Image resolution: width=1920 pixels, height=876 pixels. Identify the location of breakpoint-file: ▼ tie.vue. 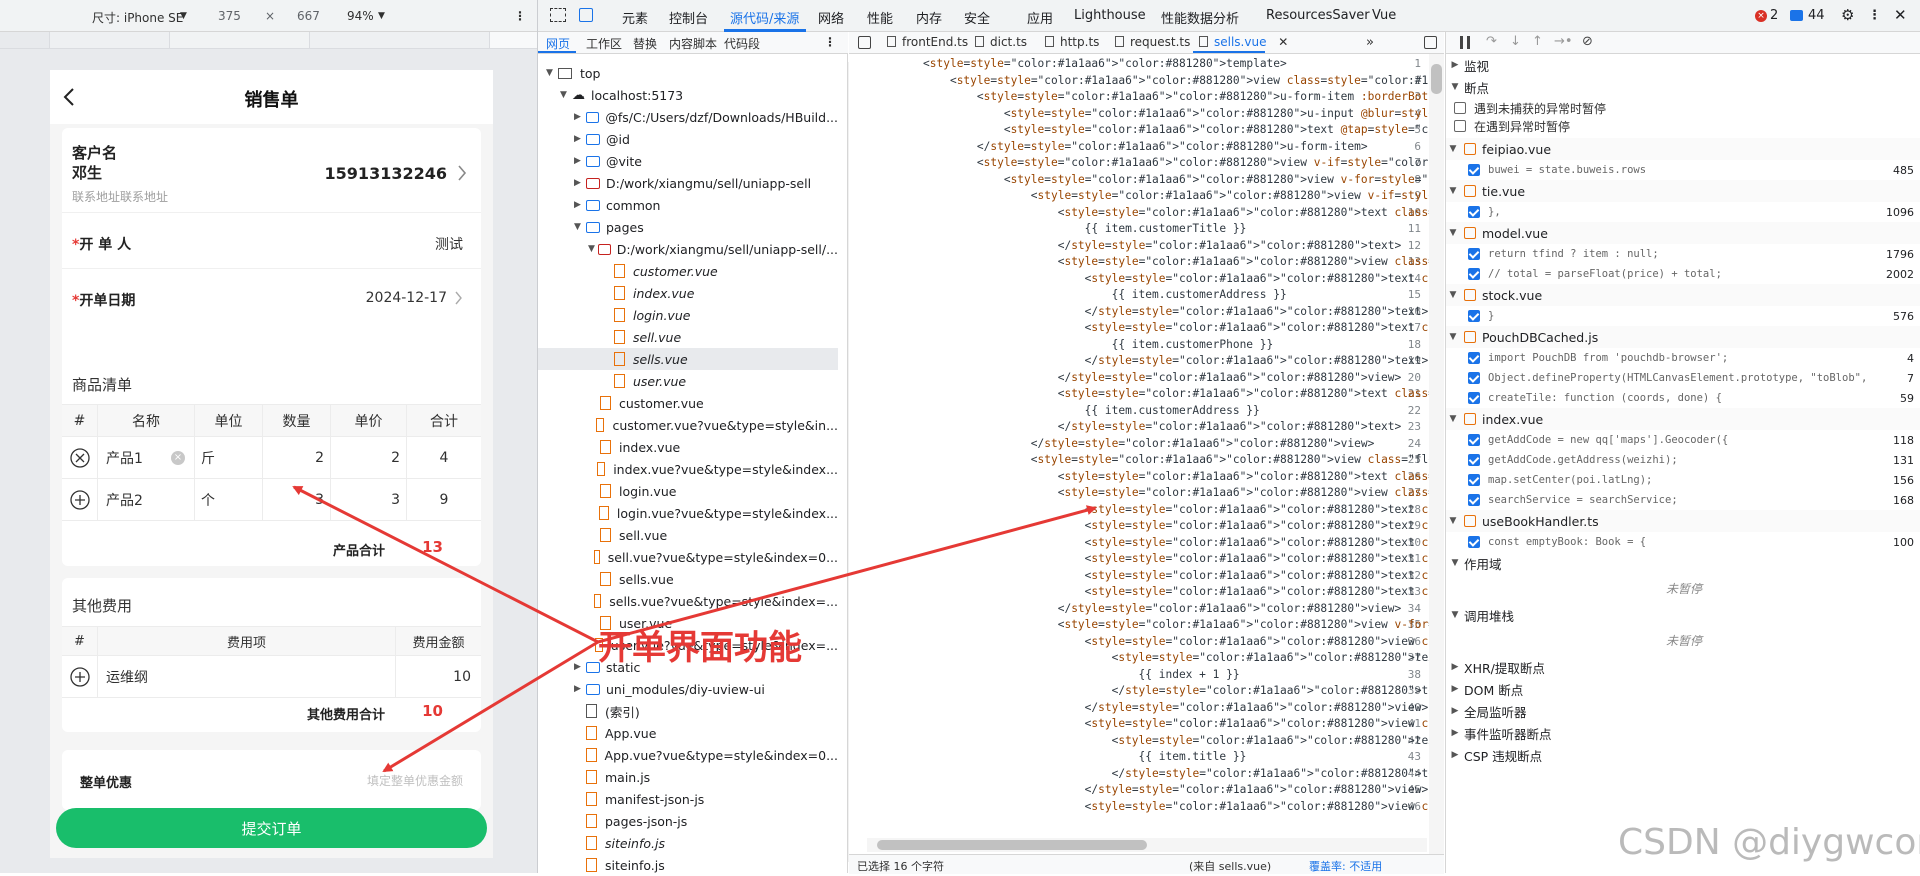
(1683, 191).